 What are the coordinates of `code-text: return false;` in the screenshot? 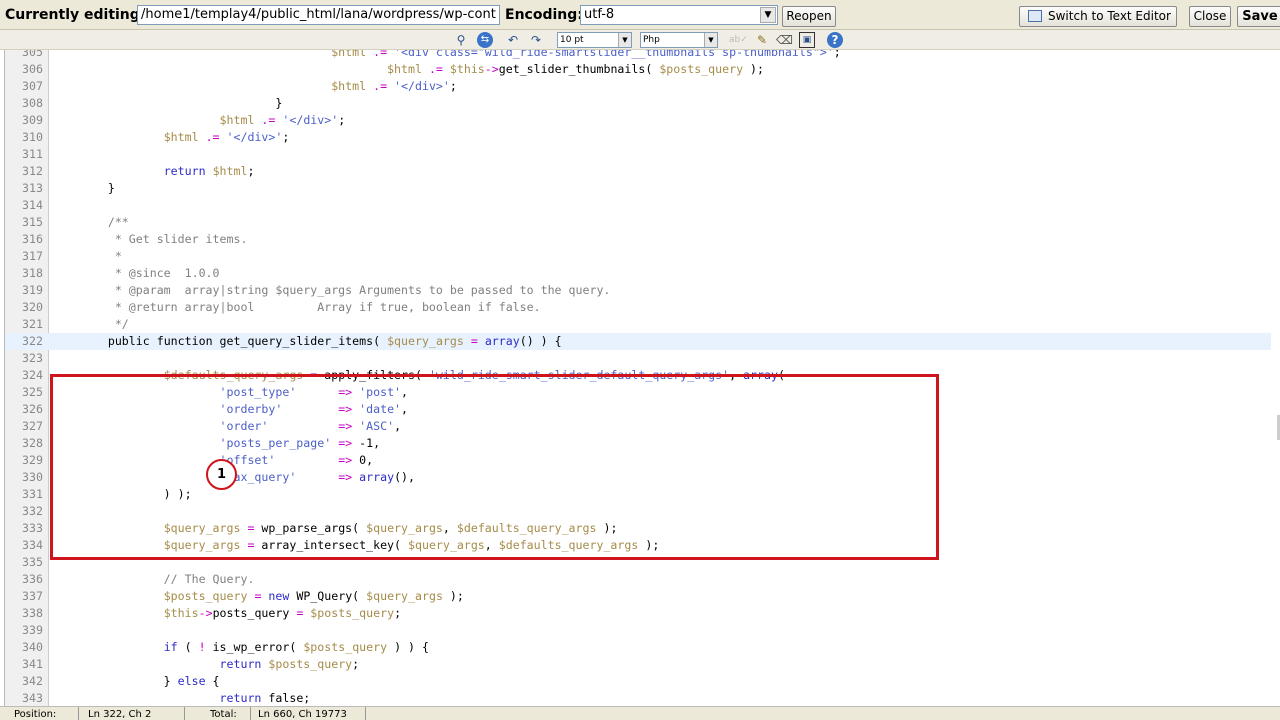 It's located at (181, 698).